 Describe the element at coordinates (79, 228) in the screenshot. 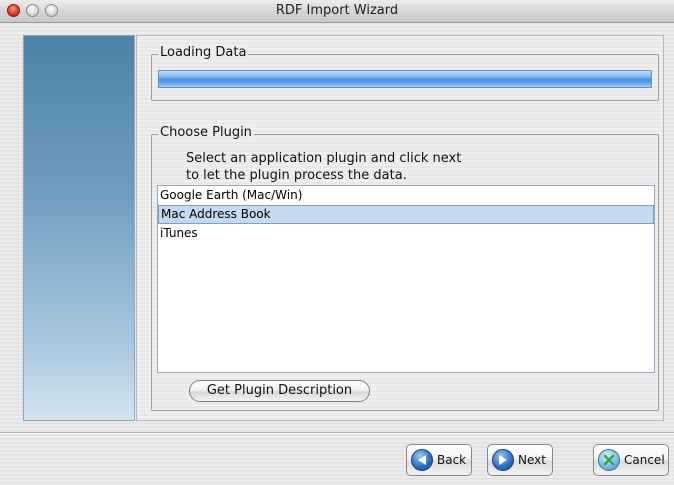

I see `wizard-side-image` at that location.